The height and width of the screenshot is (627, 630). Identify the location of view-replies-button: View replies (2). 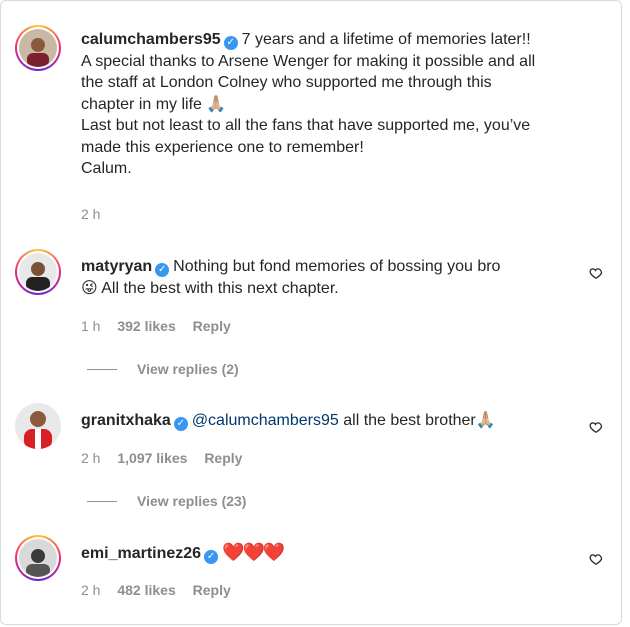
(163, 369).